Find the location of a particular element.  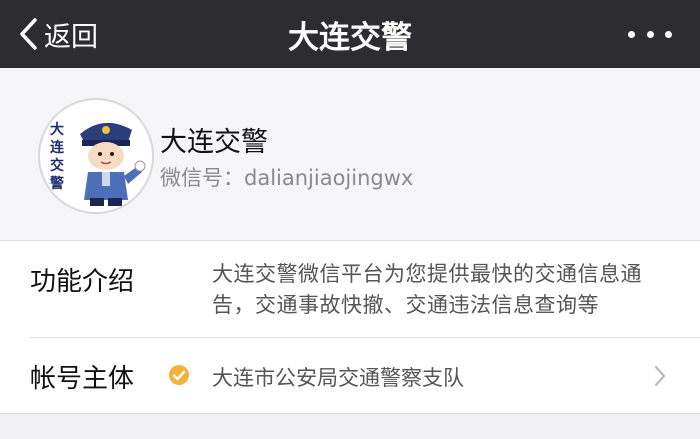

back-button: 返回 is located at coordinates (58, 34).